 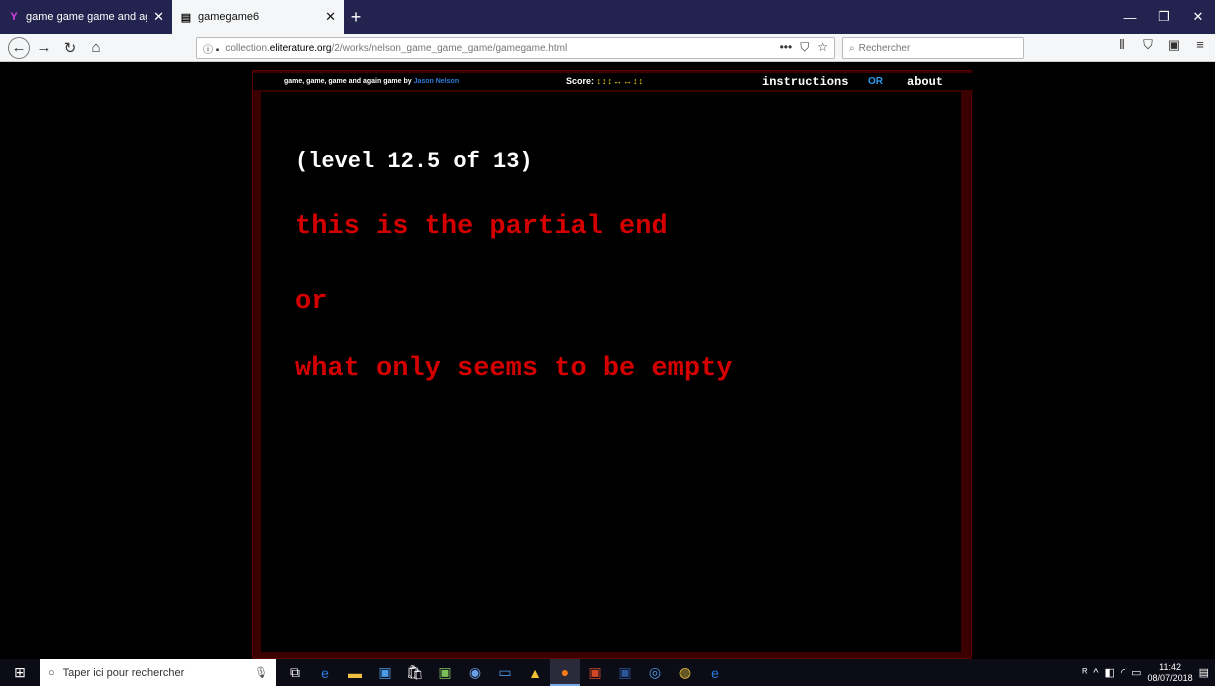 What do you see at coordinates (261, 672) in the screenshot?
I see `microphone-icon: 🎙` at bounding box center [261, 672].